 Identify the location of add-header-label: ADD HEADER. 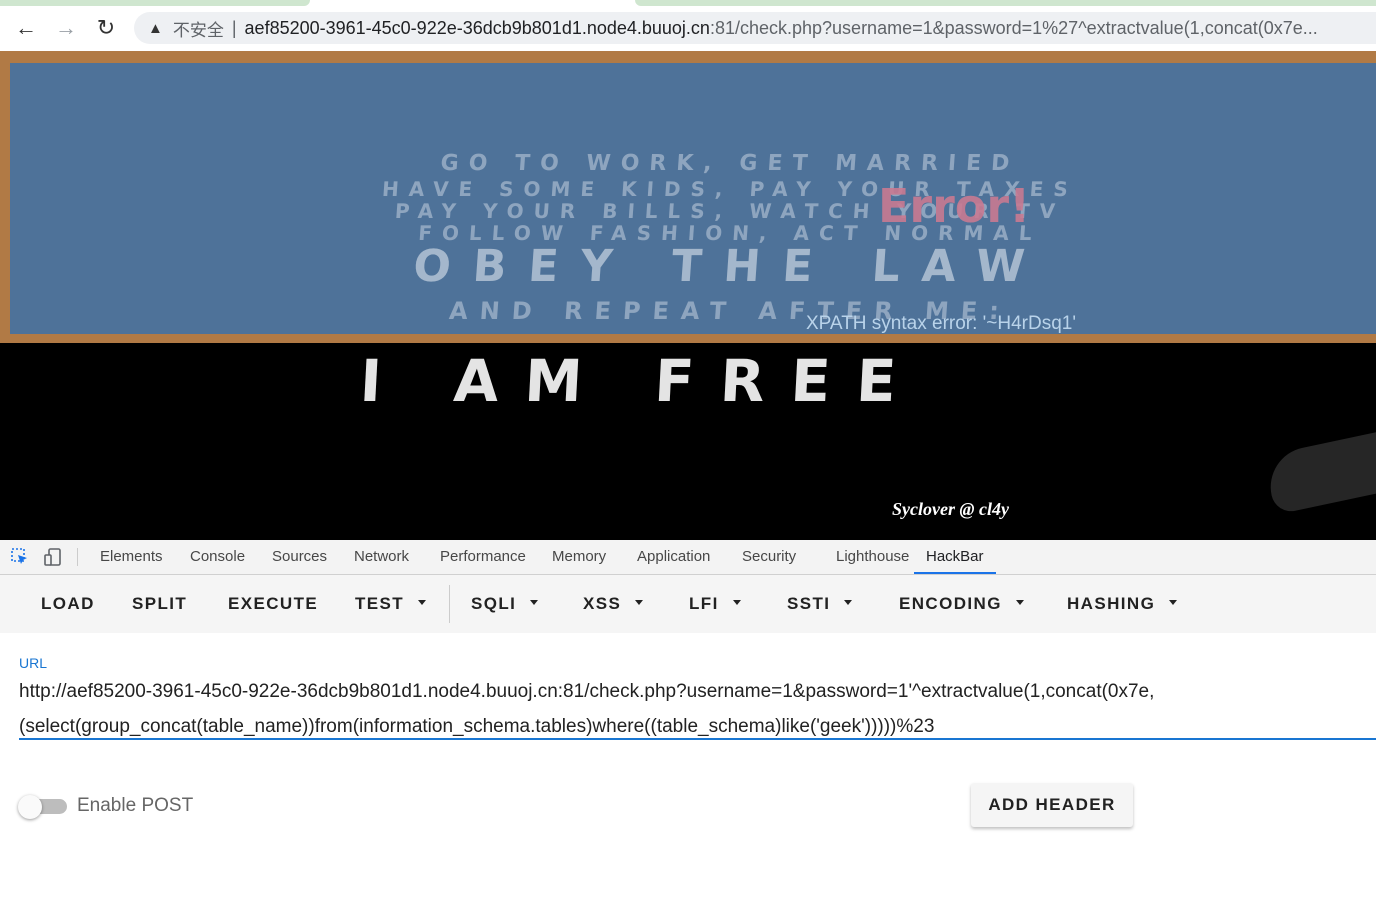
(1052, 804).